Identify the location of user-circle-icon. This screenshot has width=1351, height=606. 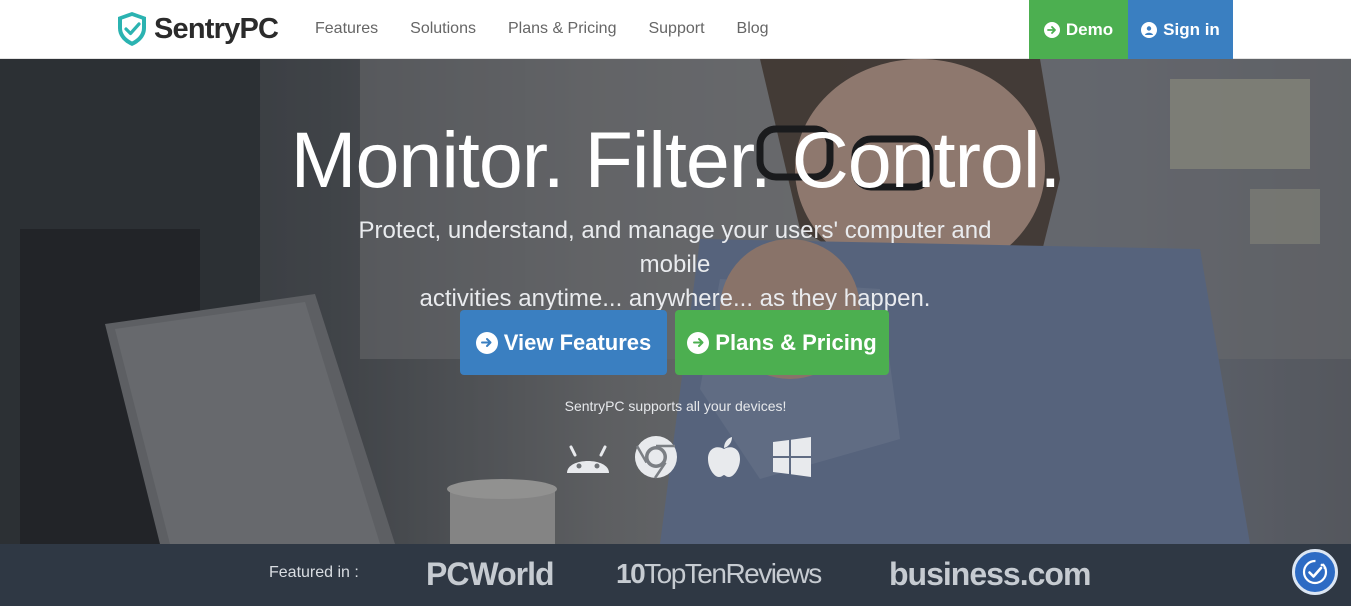
(1149, 29).